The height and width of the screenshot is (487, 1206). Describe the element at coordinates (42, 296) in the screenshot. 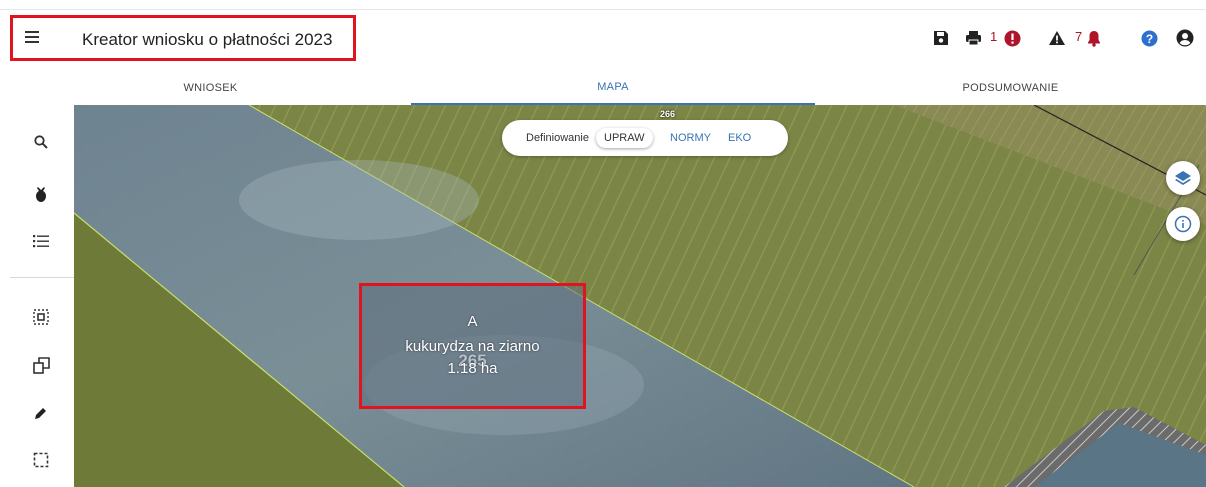

I see `map-tools-sidebar` at that location.